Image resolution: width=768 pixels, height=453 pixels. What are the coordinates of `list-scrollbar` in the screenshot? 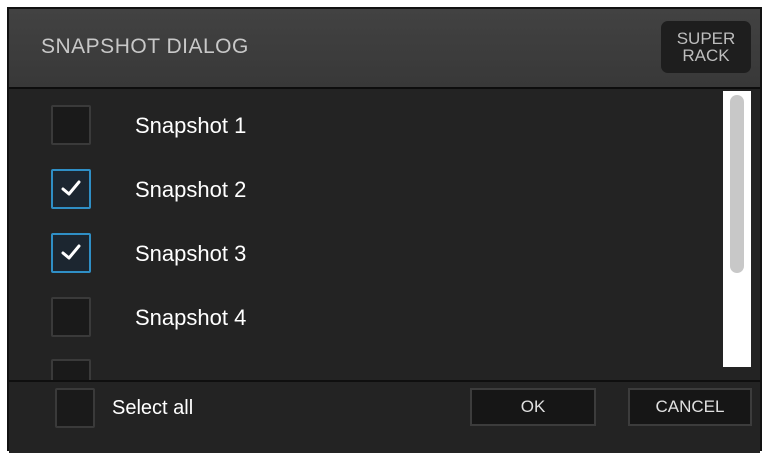 It's located at (737, 229).